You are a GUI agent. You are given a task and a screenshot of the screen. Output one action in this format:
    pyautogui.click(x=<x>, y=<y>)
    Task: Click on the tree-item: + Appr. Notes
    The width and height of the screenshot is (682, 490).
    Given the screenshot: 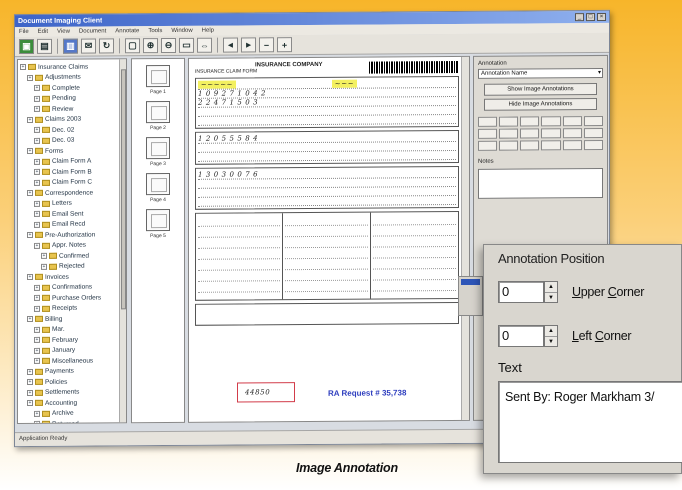 What is the action you would take?
    pyautogui.click(x=72, y=245)
    